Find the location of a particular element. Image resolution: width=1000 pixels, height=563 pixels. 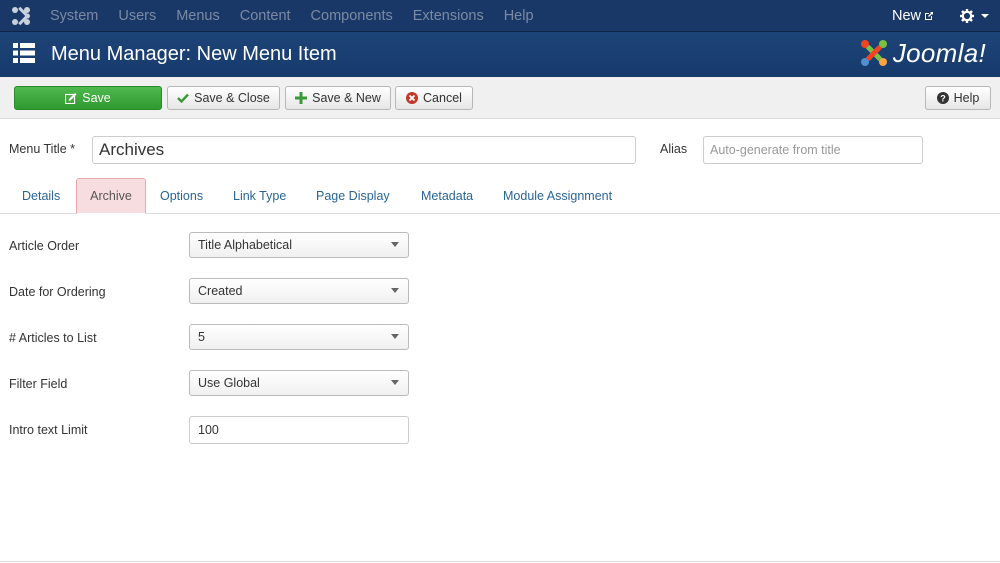

article-order-select: Title Alphabetical is located at coordinates (299, 245).